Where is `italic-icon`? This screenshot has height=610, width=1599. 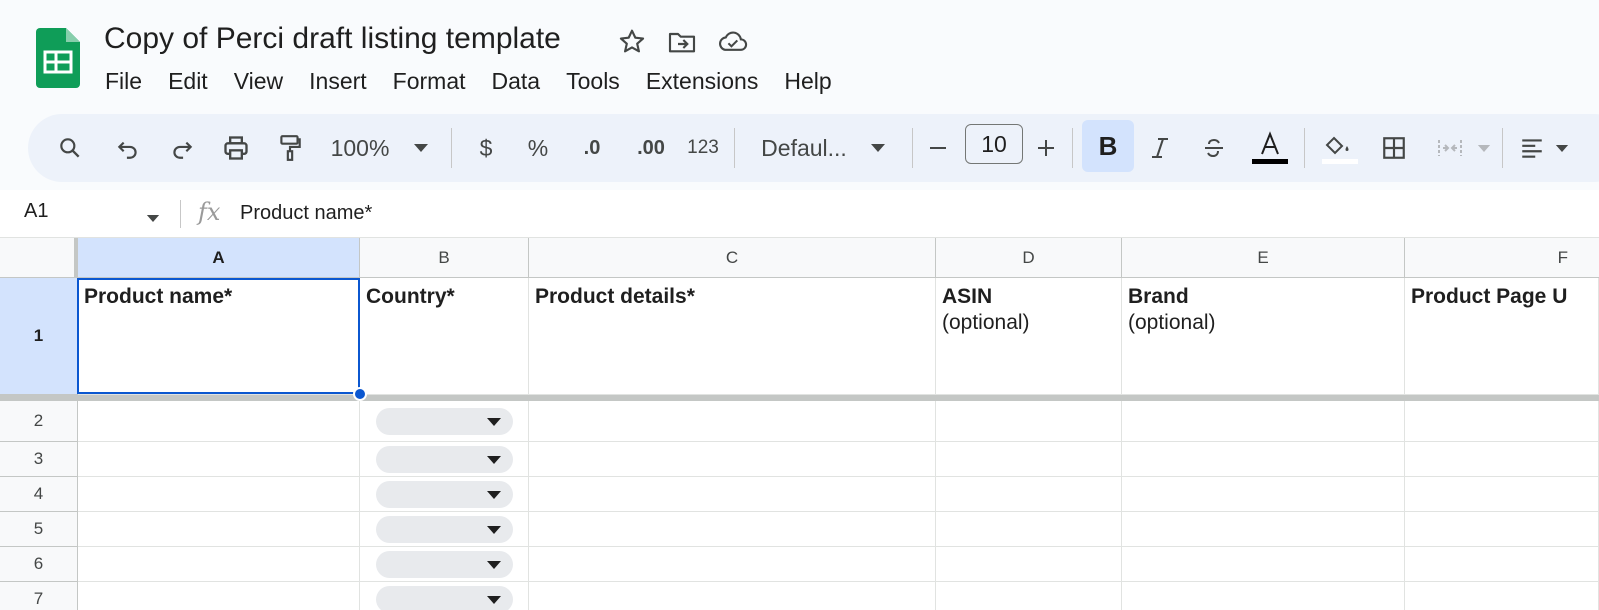
italic-icon is located at coordinates (1160, 148).